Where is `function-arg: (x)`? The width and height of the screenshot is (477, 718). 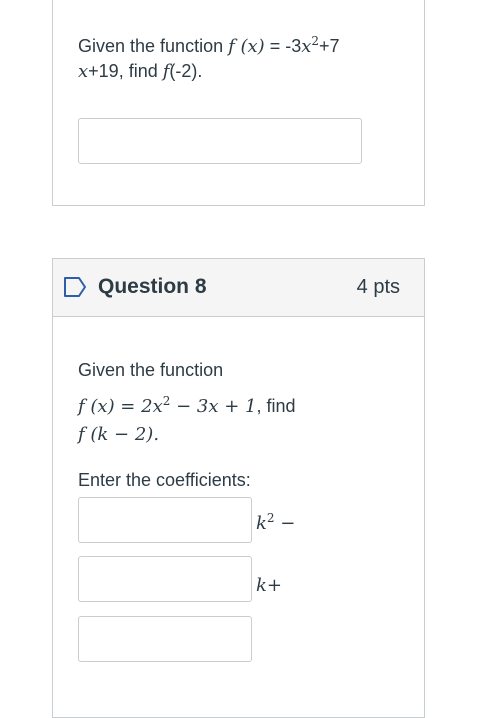
function-arg: (x) is located at coordinates (252, 46).